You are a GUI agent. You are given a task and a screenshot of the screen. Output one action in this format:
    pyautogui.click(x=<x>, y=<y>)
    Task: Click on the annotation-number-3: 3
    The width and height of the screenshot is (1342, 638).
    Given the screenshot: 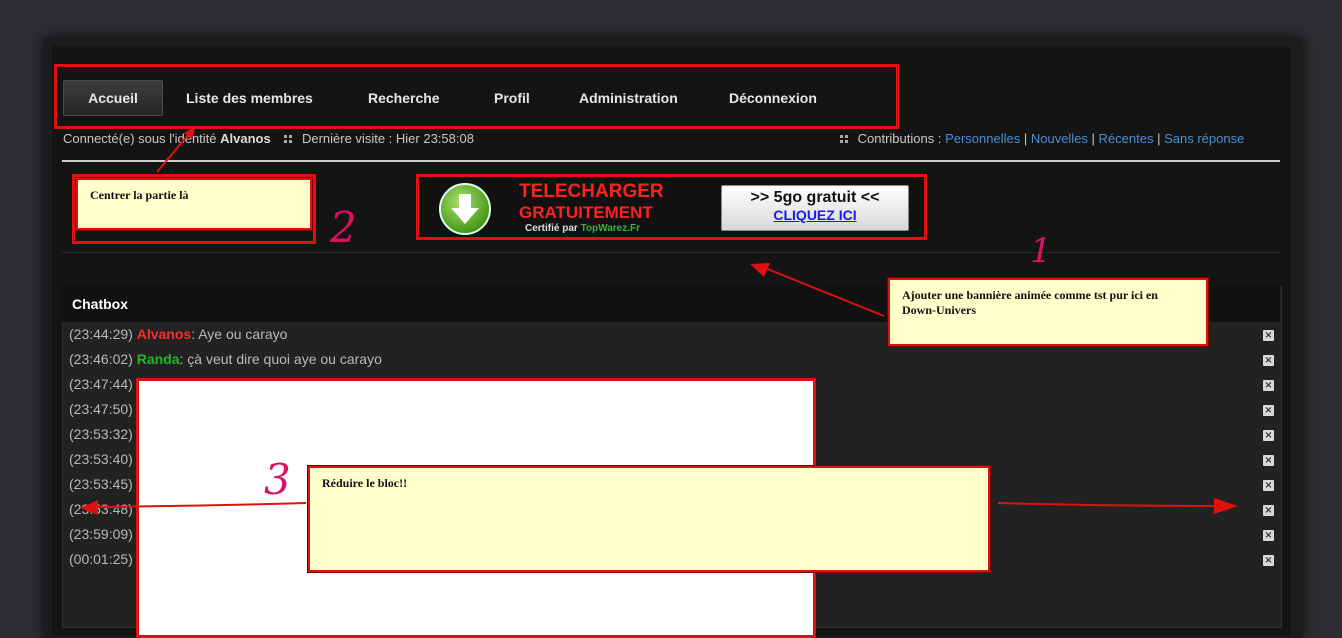 What is the action you would take?
    pyautogui.click(x=277, y=479)
    